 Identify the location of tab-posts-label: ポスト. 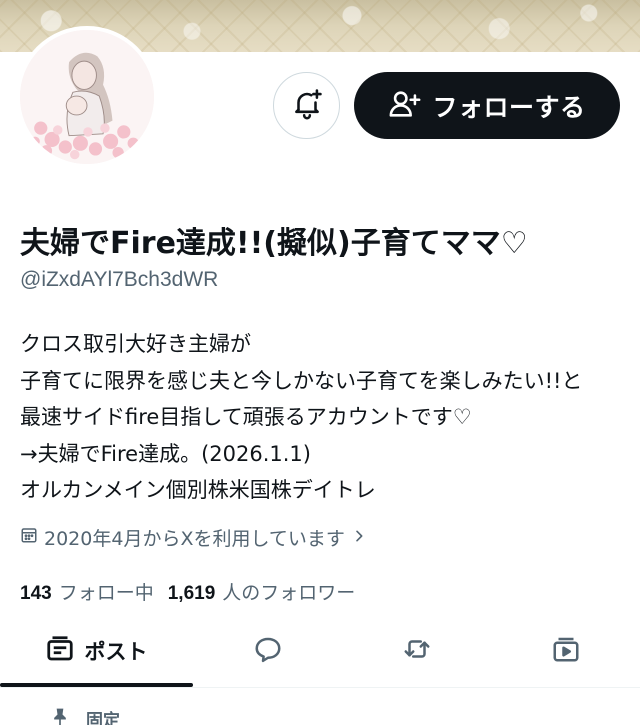
(116, 652).